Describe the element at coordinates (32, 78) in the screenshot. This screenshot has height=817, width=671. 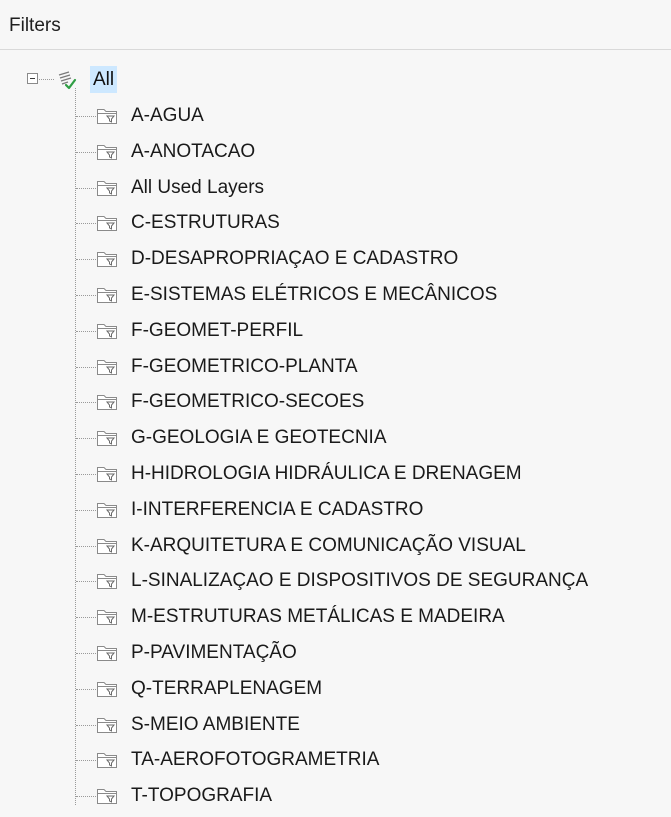
I see `collapse-toggle-icon` at that location.